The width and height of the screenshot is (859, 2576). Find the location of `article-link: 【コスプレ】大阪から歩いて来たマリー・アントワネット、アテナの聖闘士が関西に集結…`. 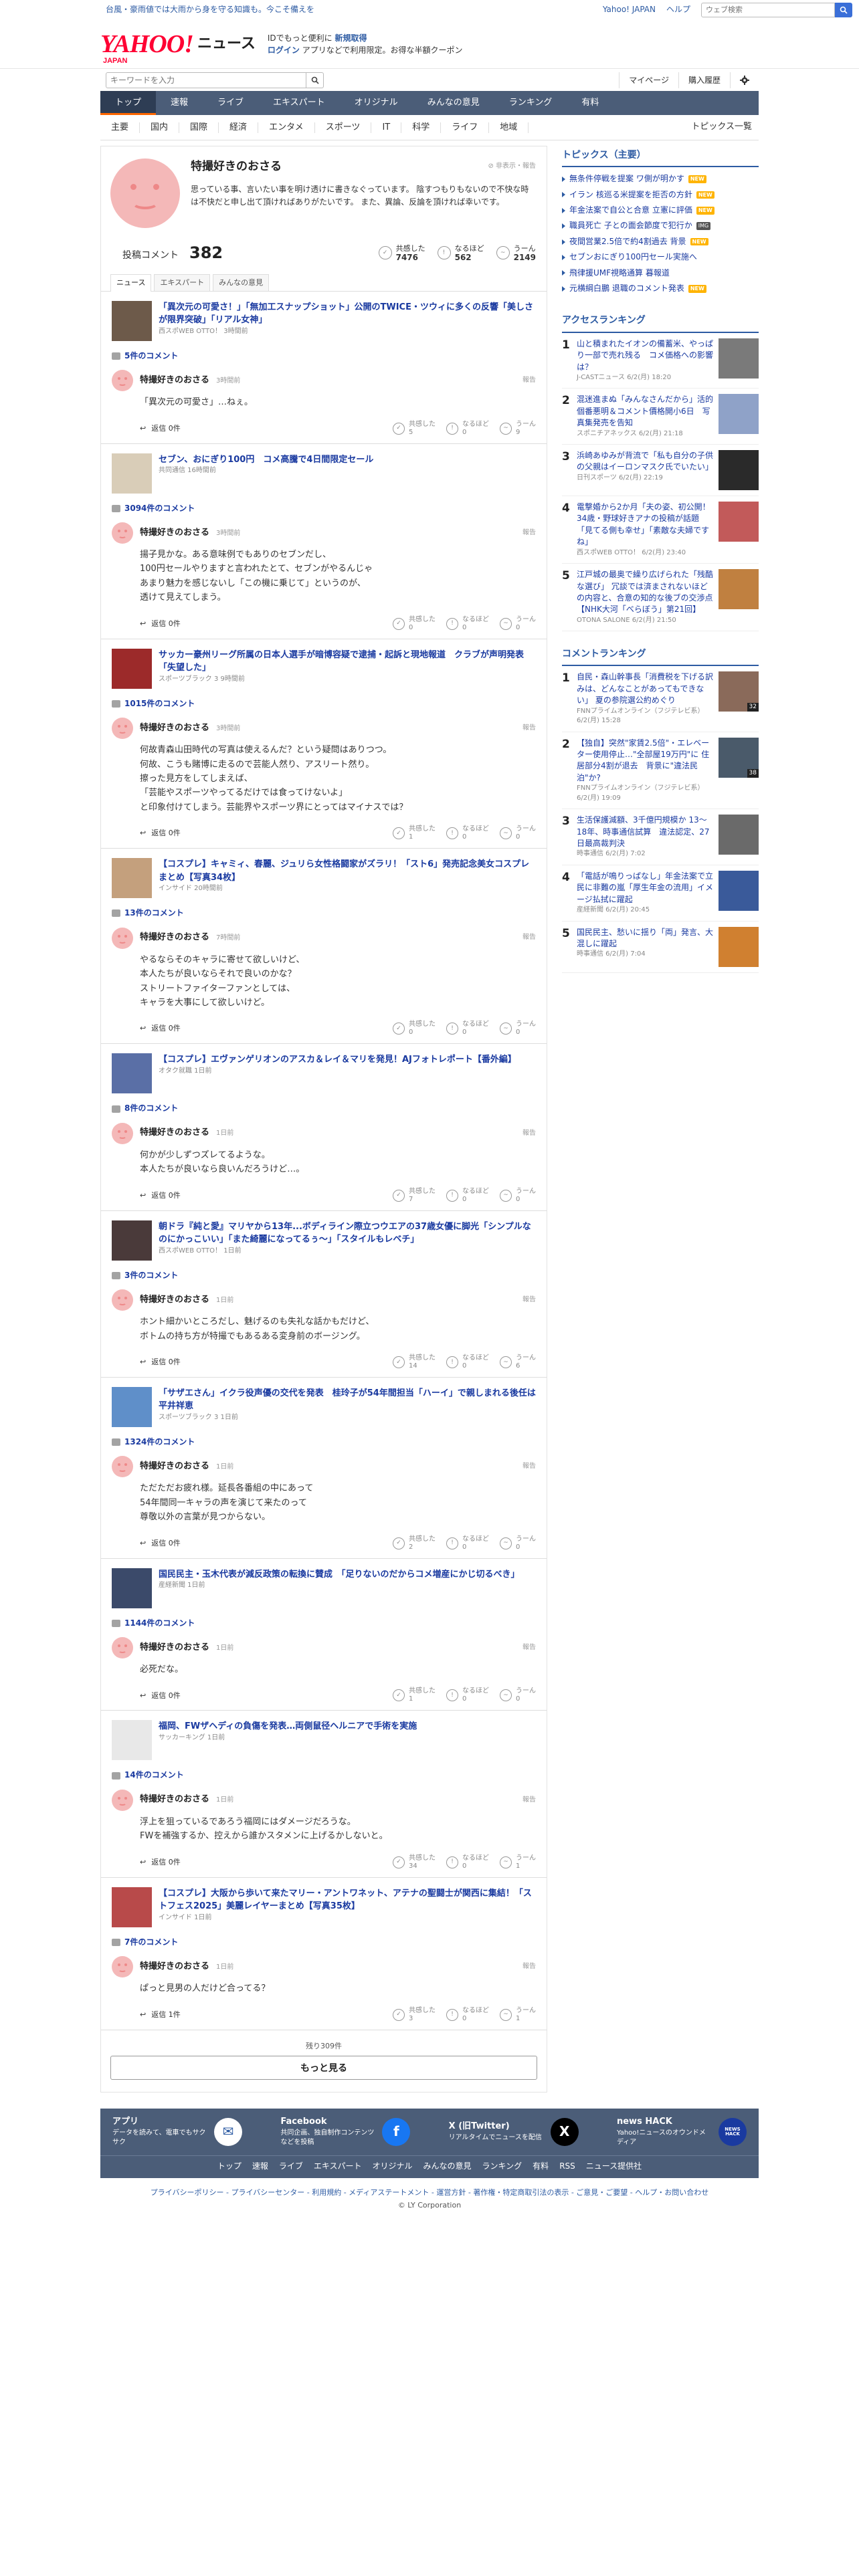

article-link: 【コスプレ】大阪から歩いて来たマリー・アントワネット、アテナの聖闘士が関西に集結… is located at coordinates (324, 1907).